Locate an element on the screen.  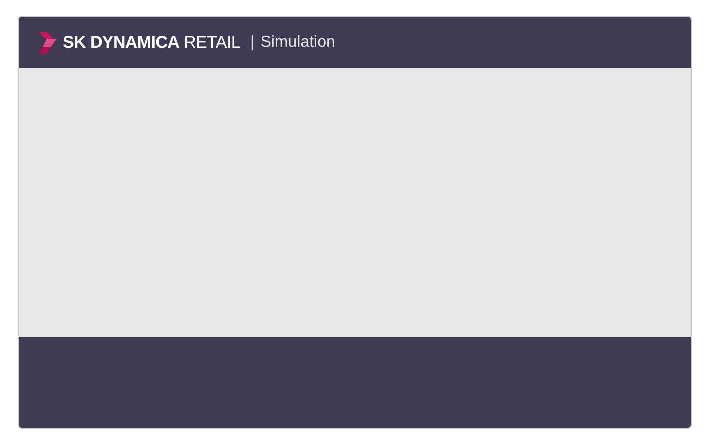
brand-name: SK DYNAMICA RETAIL is located at coordinates (152, 42).